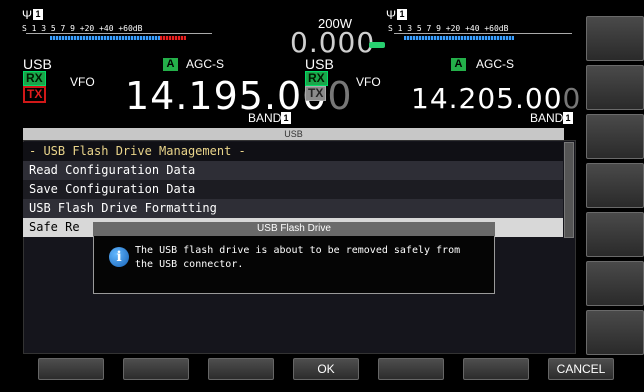 Image resolution: width=644 pixels, height=392 pixels. Describe the element at coordinates (483, 36) in the screenshot. I see `s-meter-sub` at that location.